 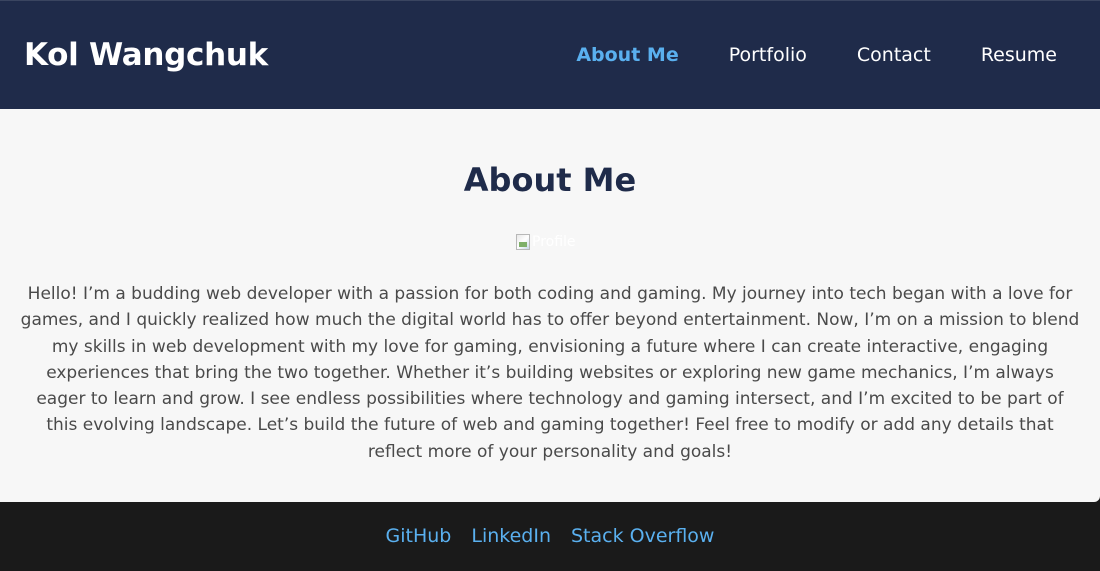 What do you see at coordinates (523, 242) in the screenshot?
I see `broken-image-icon` at bounding box center [523, 242].